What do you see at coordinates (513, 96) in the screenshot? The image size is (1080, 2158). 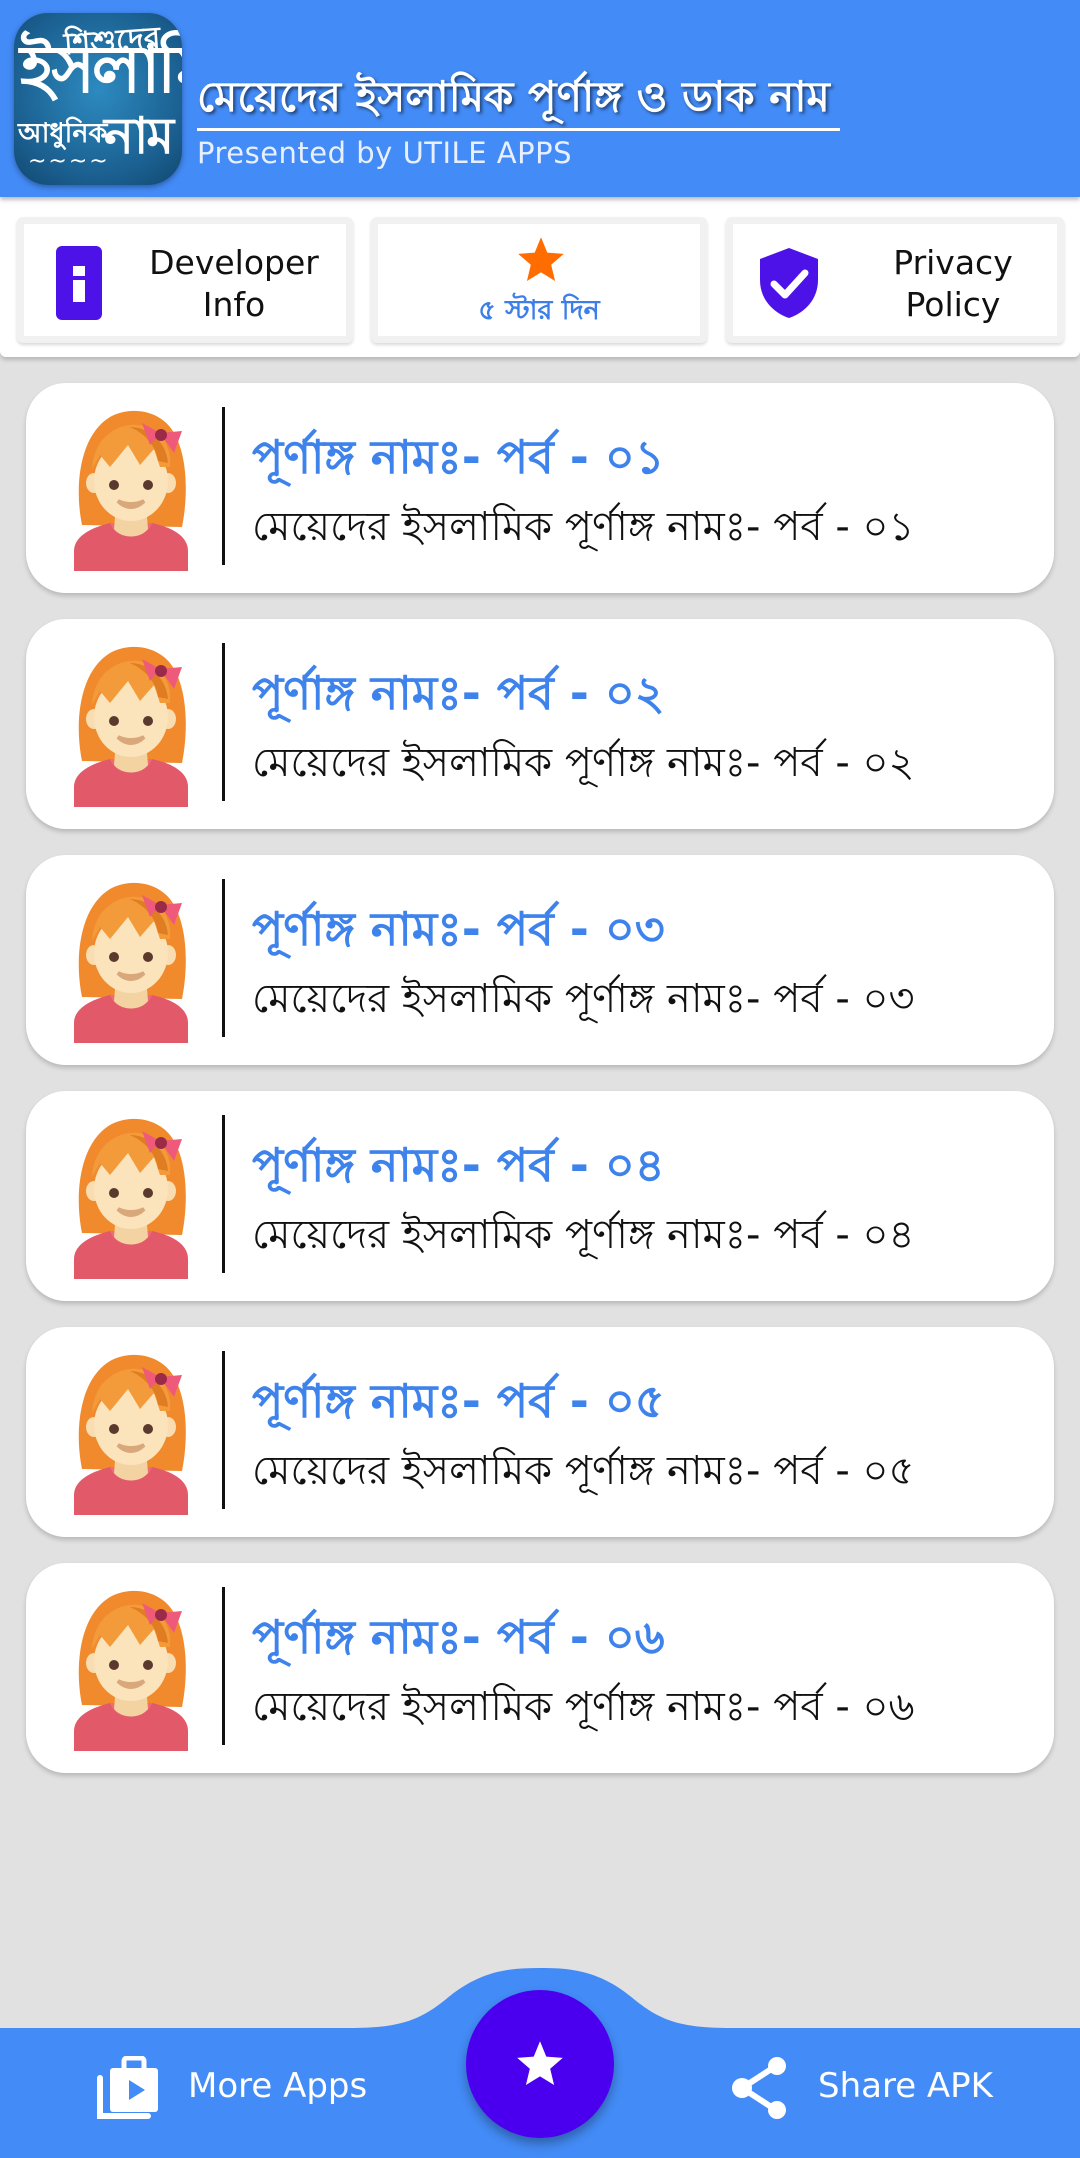 I see `app-title: মেয়েদের ইসলামিক পূর্ণাঙ্গ ও ডাক নাম` at bounding box center [513, 96].